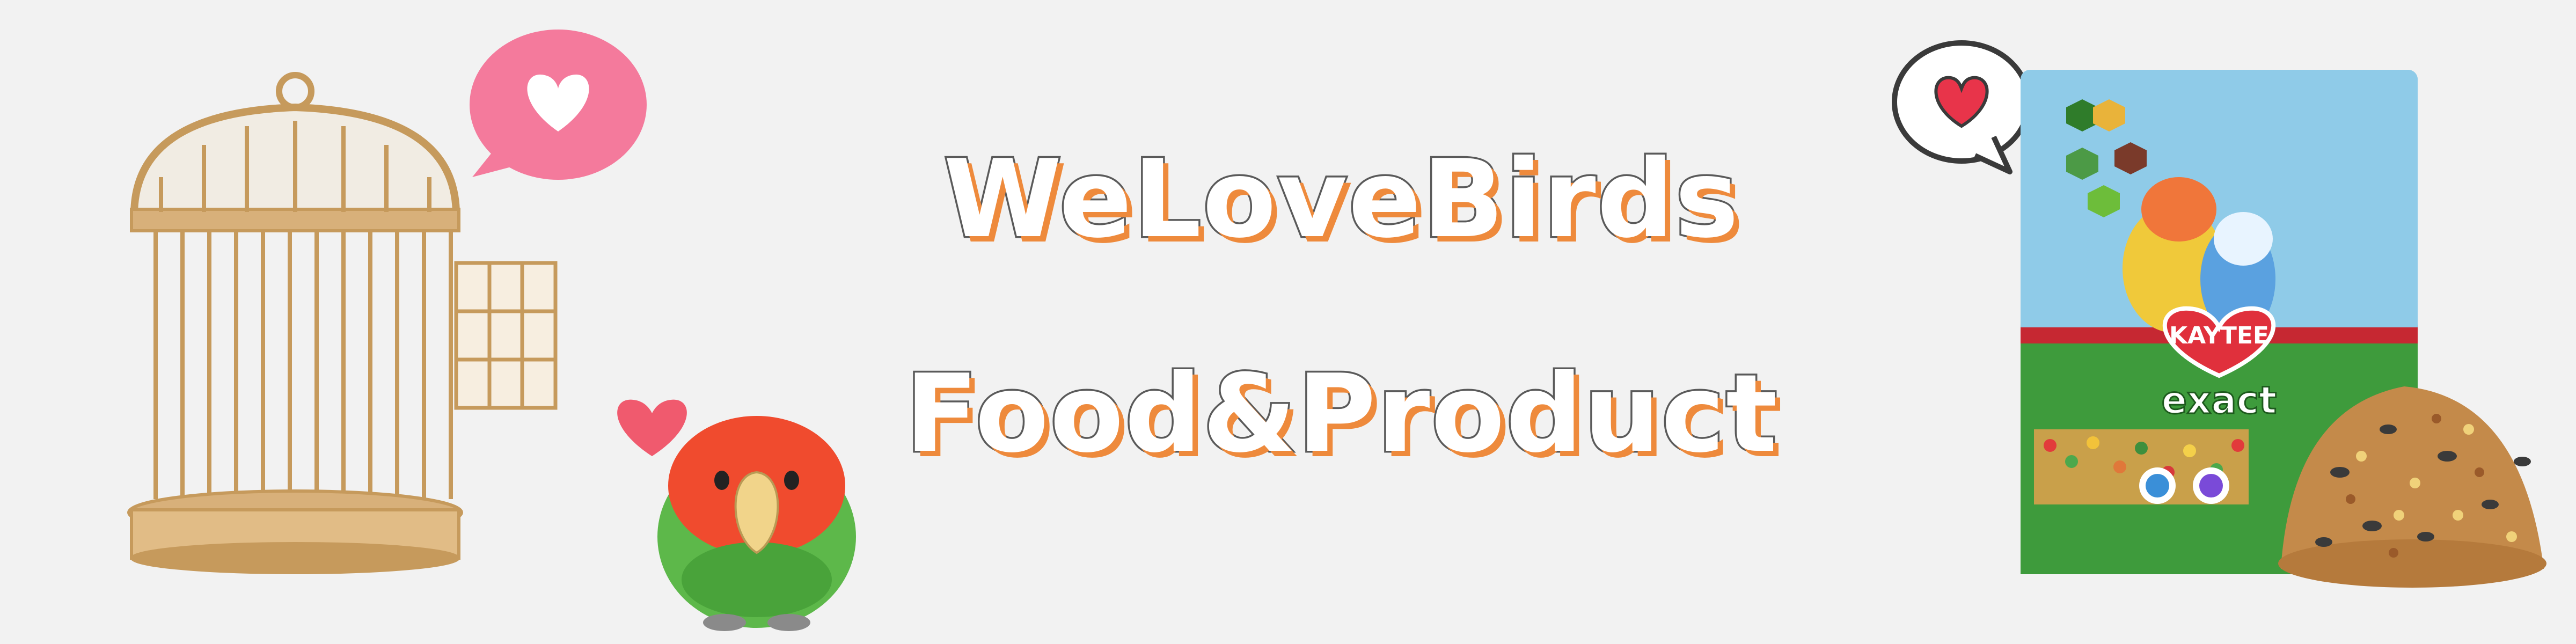  I want to click on heart-outline-bubble-icon, so click(1961, 107).